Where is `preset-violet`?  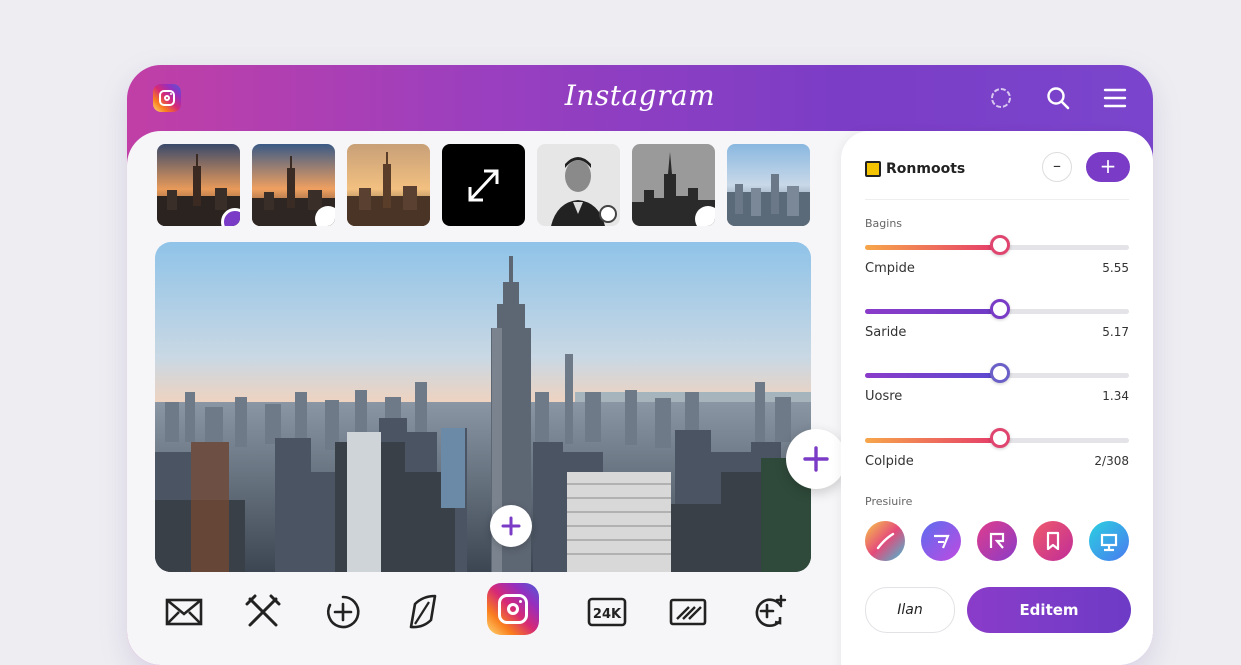
preset-violet is located at coordinates (941, 541).